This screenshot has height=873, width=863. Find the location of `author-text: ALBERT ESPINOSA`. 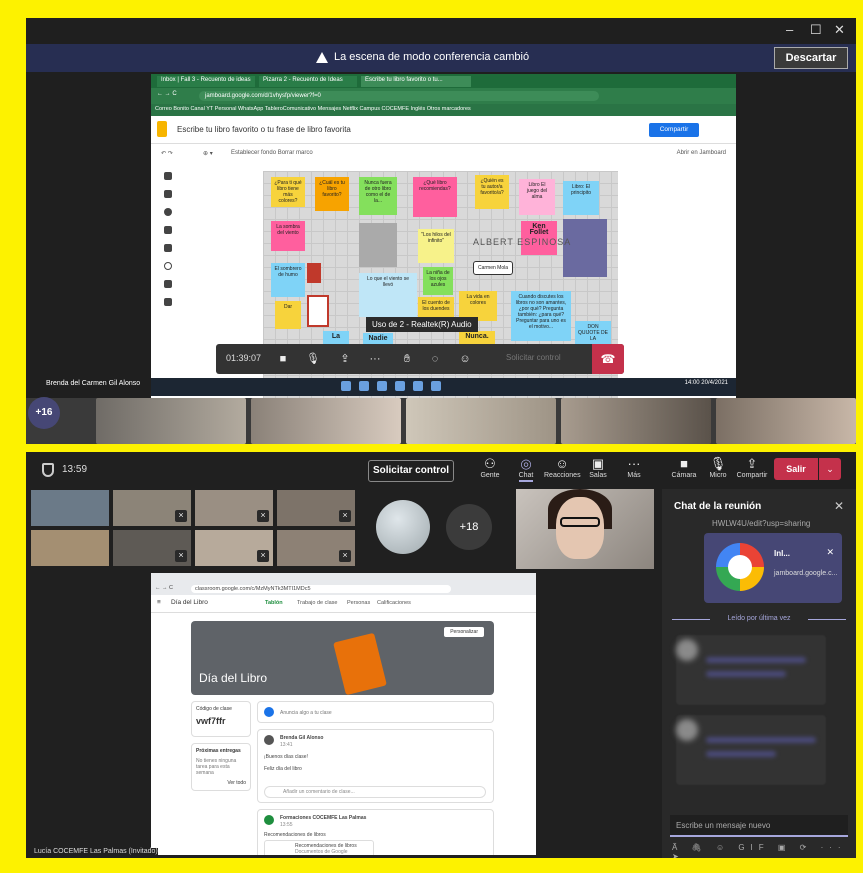

author-text: ALBERT ESPINOSA is located at coordinates (522, 242).